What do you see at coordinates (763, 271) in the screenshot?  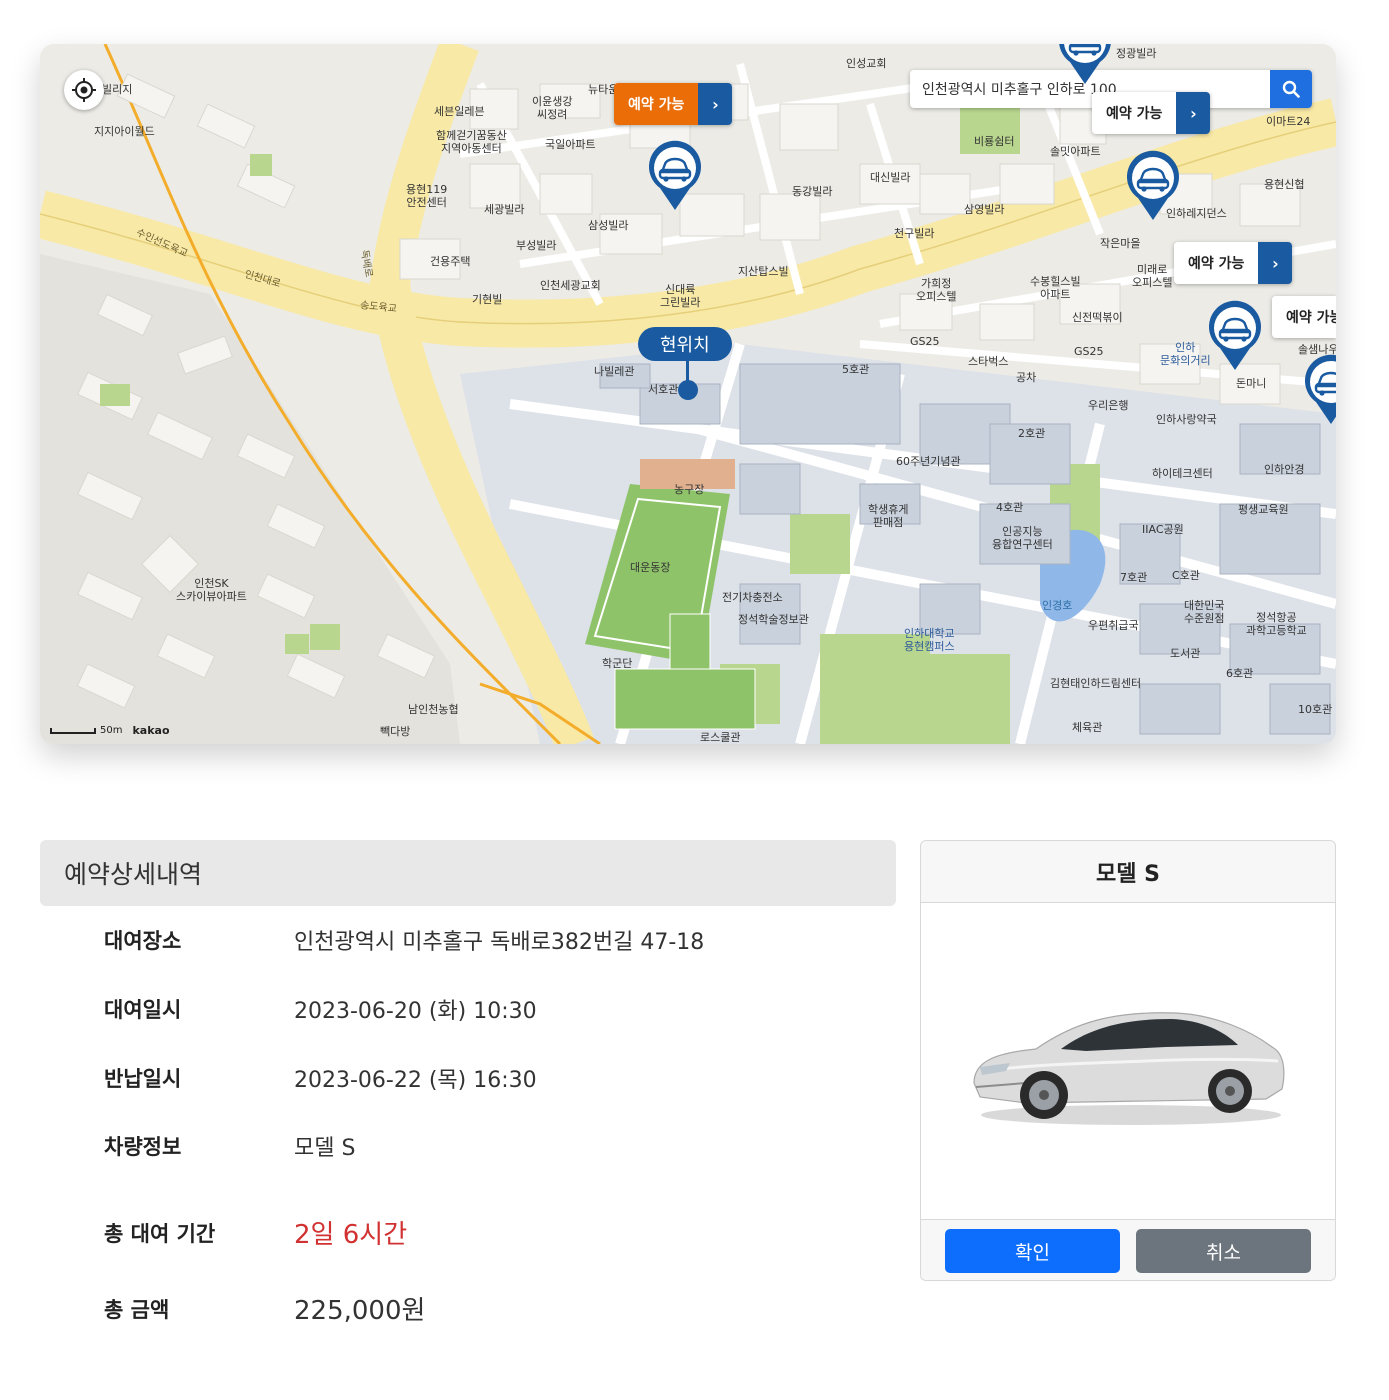 I see `map-label: 지산탑스빌` at bounding box center [763, 271].